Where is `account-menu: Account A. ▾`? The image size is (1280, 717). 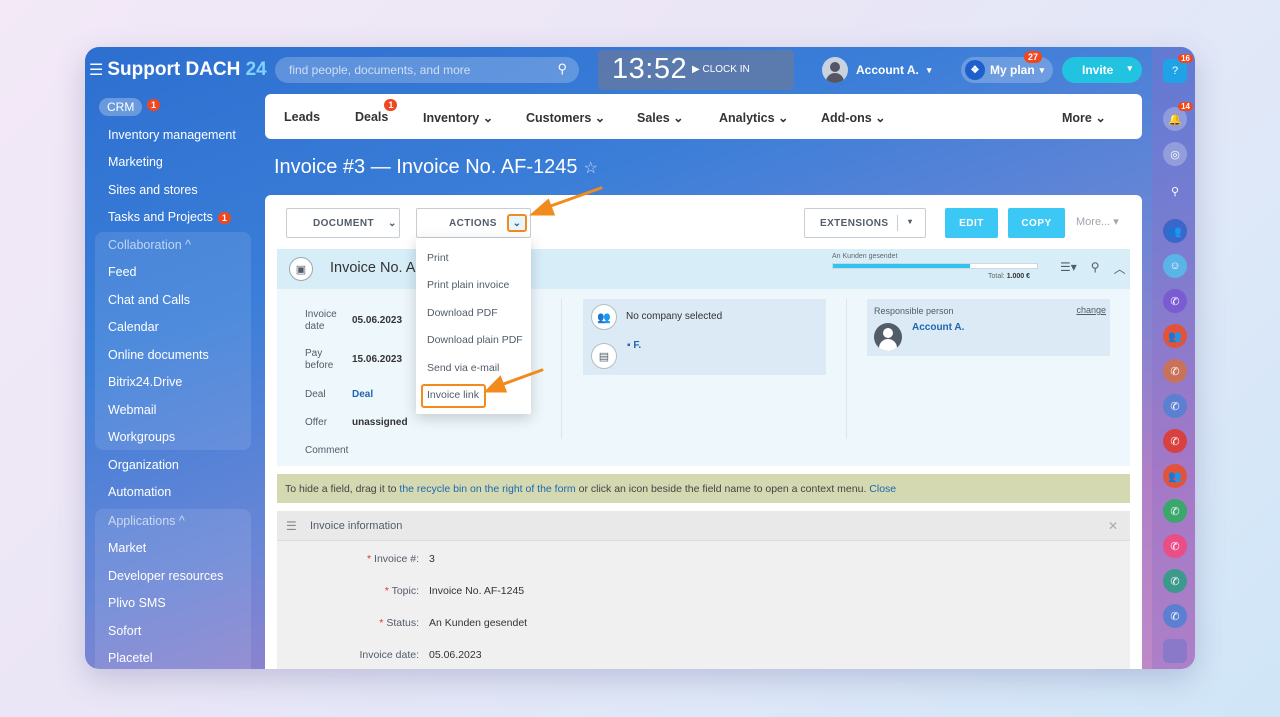
account-menu: Account A. ▾ is located at coordinates (876, 70).